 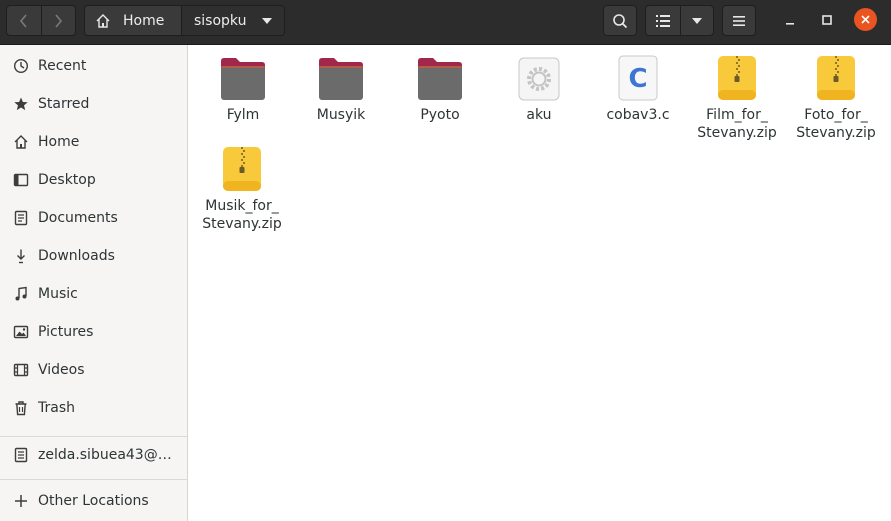 I want to click on list-view-icon, so click(x=662, y=20).